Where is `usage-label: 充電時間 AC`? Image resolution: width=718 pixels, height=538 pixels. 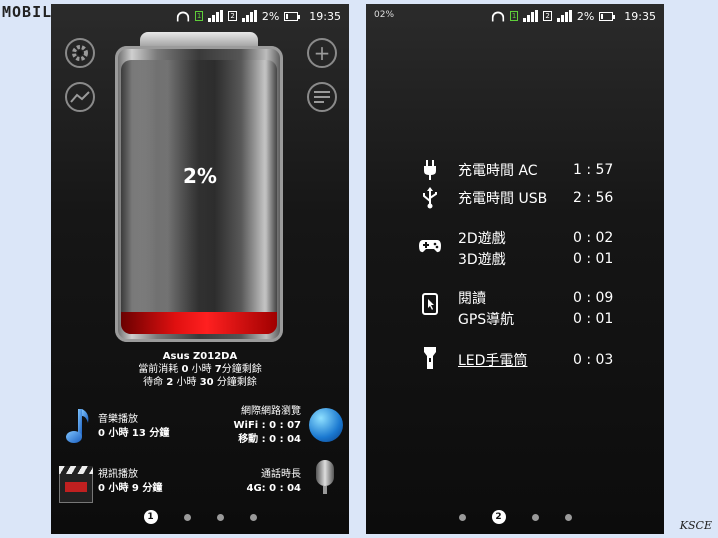 usage-label: 充電時間 AC is located at coordinates (498, 171).